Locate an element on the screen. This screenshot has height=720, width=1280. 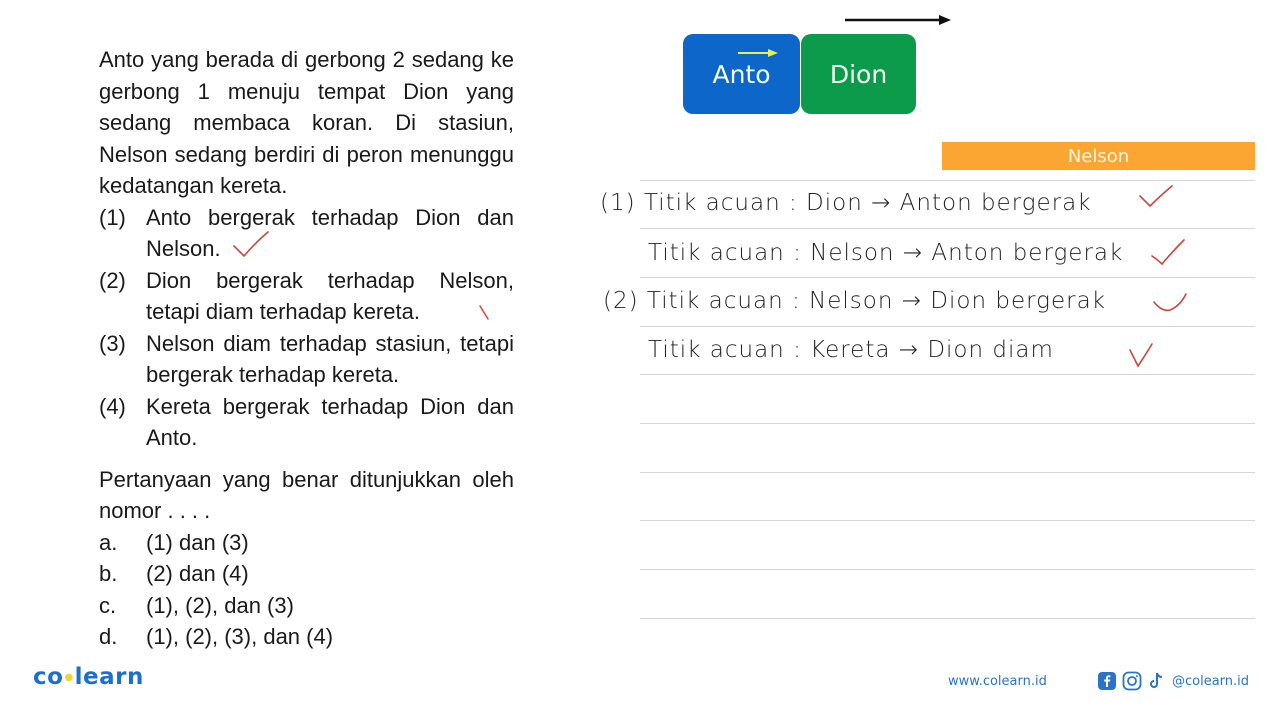
car-label: Anto is located at coordinates (741, 74).